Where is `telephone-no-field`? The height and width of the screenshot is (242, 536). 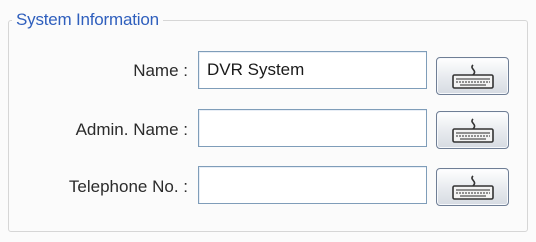 telephone-no-field is located at coordinates (312, 185).